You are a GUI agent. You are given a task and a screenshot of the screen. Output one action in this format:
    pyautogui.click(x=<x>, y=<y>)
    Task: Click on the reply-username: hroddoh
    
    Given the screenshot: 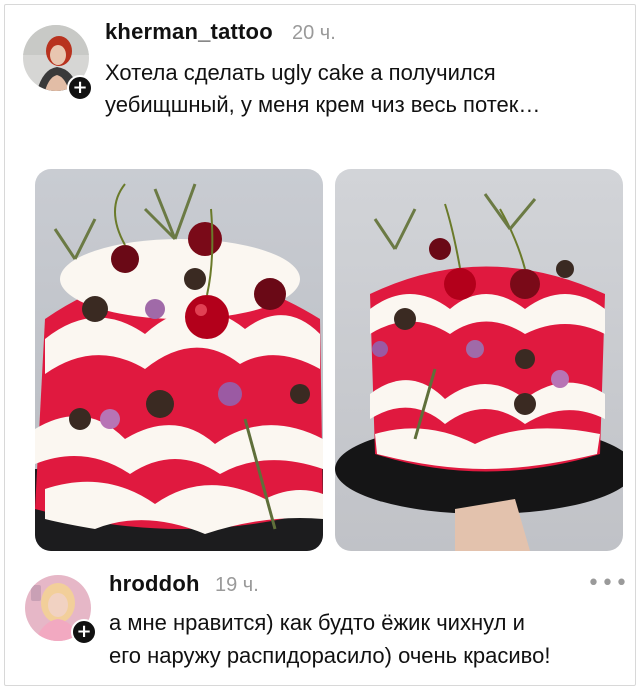 What is the action you would take?
    pyautogui.click(x=154, y=584)
    